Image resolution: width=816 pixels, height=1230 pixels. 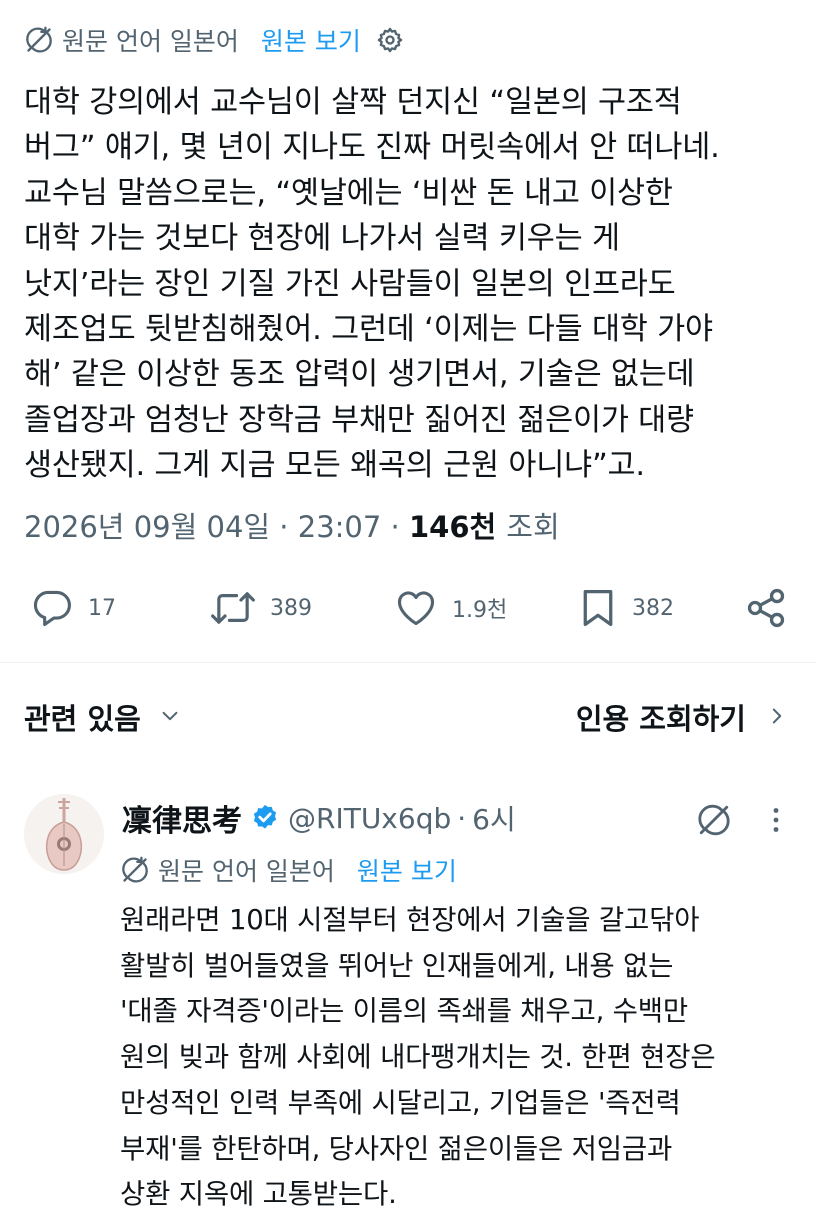 I want to click on share-icon, so click(x=766, y=608).